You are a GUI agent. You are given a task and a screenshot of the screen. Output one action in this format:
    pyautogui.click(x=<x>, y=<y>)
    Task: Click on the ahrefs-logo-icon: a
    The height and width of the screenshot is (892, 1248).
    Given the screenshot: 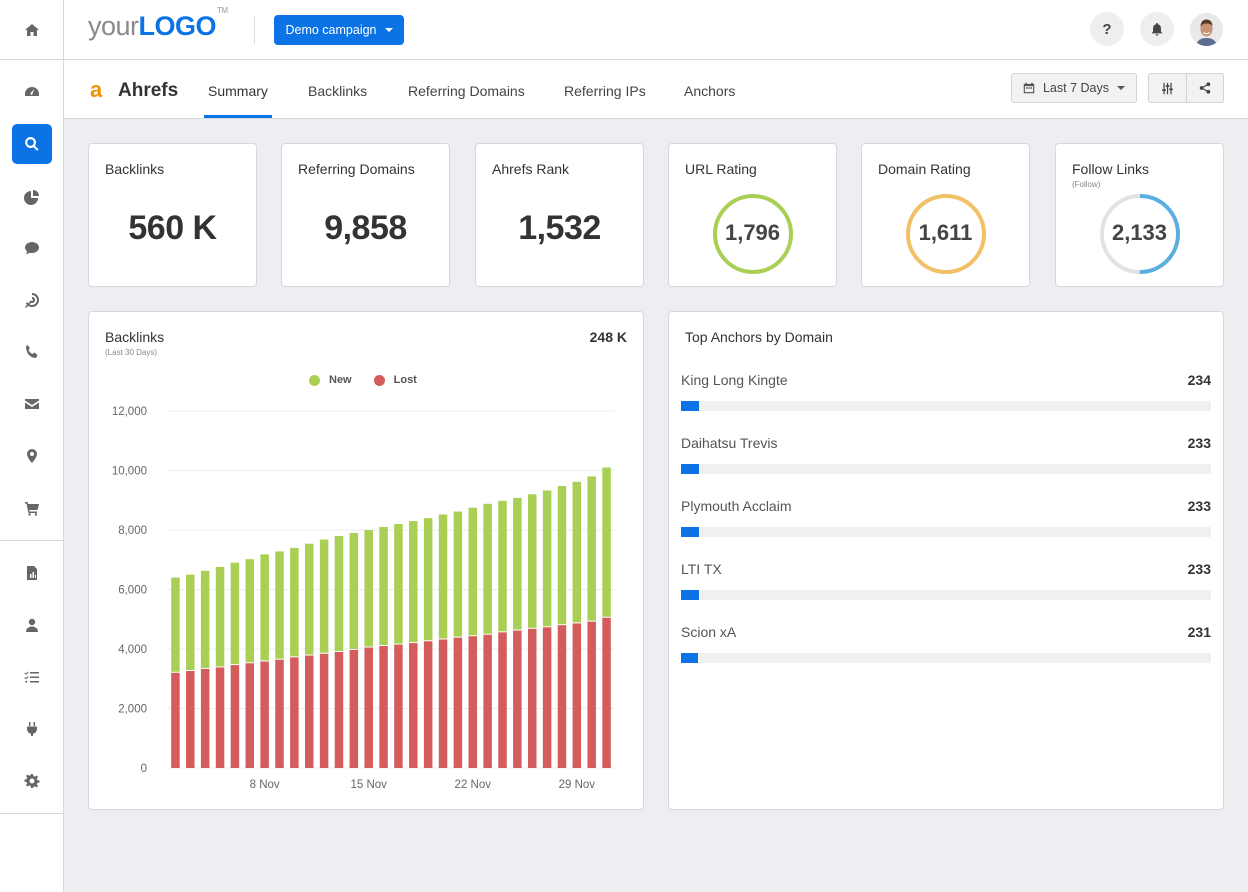 What is the action you would take?
    pyautogui.click(x=96, y=89)
    